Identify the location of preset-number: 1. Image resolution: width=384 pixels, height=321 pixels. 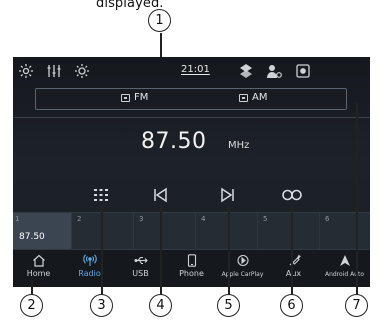
(17, 219).